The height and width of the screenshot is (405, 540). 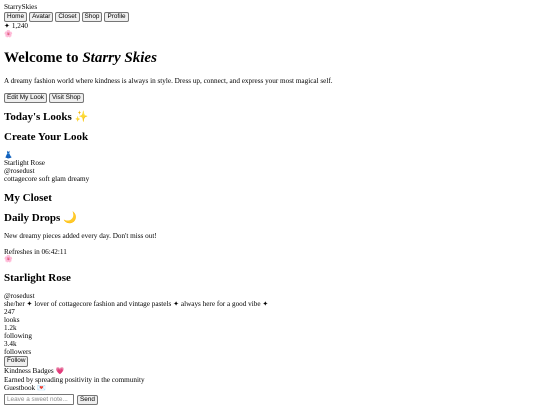 What do you see at coordinates (270, 371) in the screenshot?
I see `kindness-badges: Kindness Badges 💗` at bounding box center [270, 371].